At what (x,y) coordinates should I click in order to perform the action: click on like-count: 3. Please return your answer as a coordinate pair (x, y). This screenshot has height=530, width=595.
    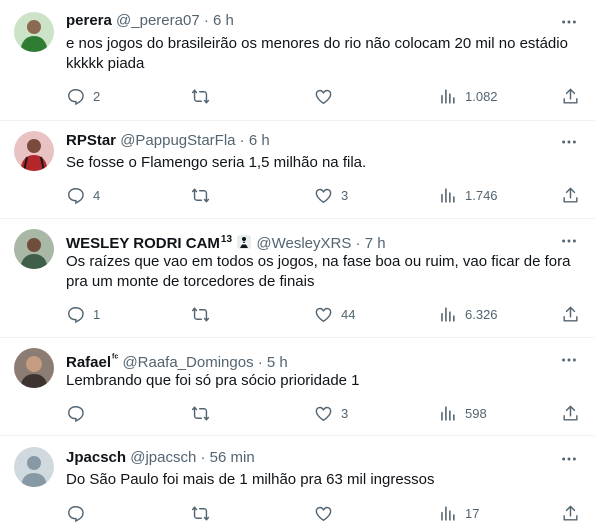
    Looking at the image, I should click on (345, 195).